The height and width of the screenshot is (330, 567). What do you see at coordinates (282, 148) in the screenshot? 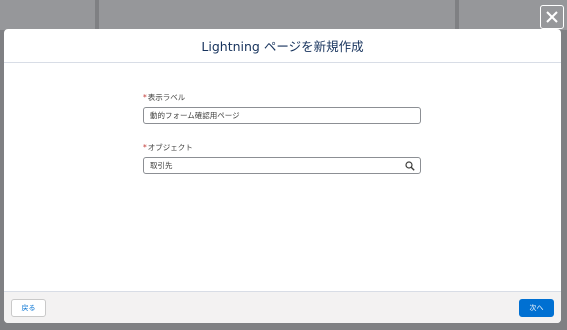
I see `object-field-label: *オブジェクト` at bounding box center [282, 148].